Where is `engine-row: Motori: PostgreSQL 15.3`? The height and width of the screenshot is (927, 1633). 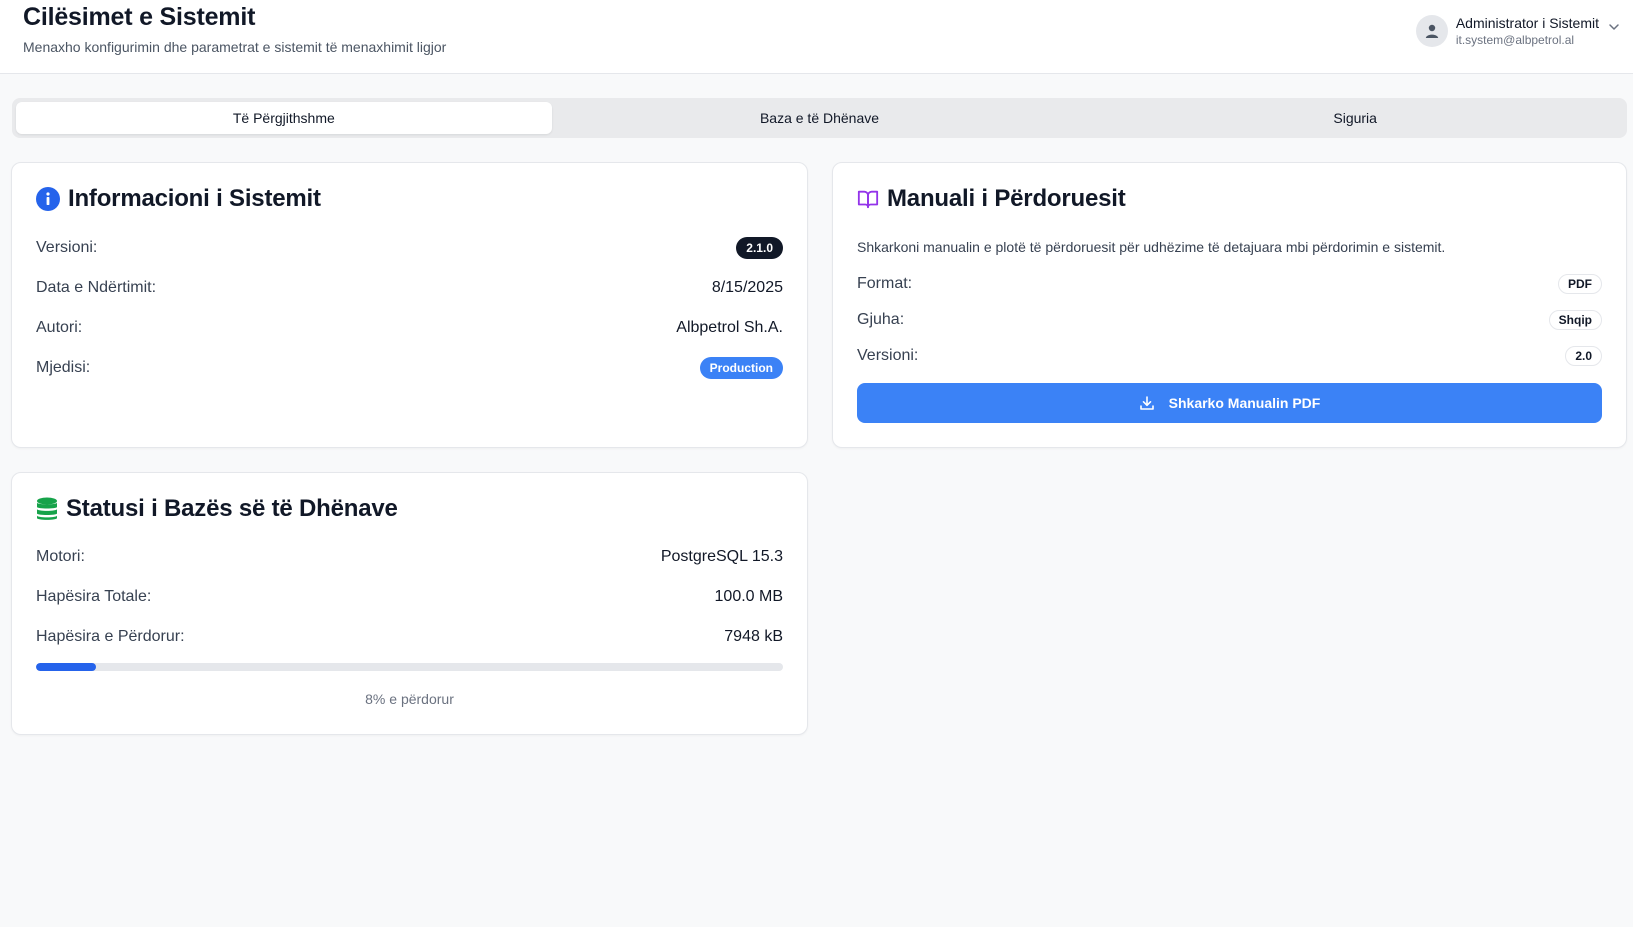 engine-row: Motori: PostgreSQL 15.3 is located at coordinates (409, 557).